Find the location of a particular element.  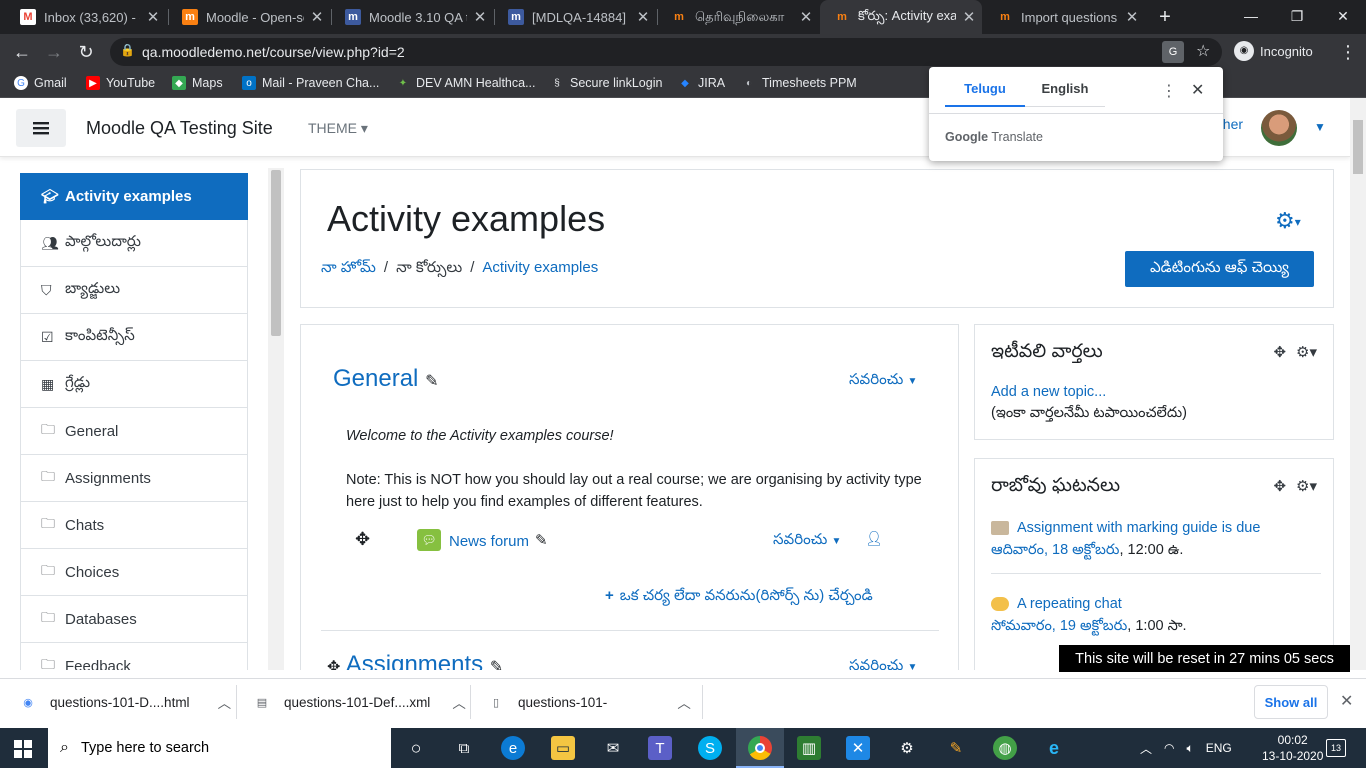

mail-icon: ✉ is located at coordinates (613, 748).